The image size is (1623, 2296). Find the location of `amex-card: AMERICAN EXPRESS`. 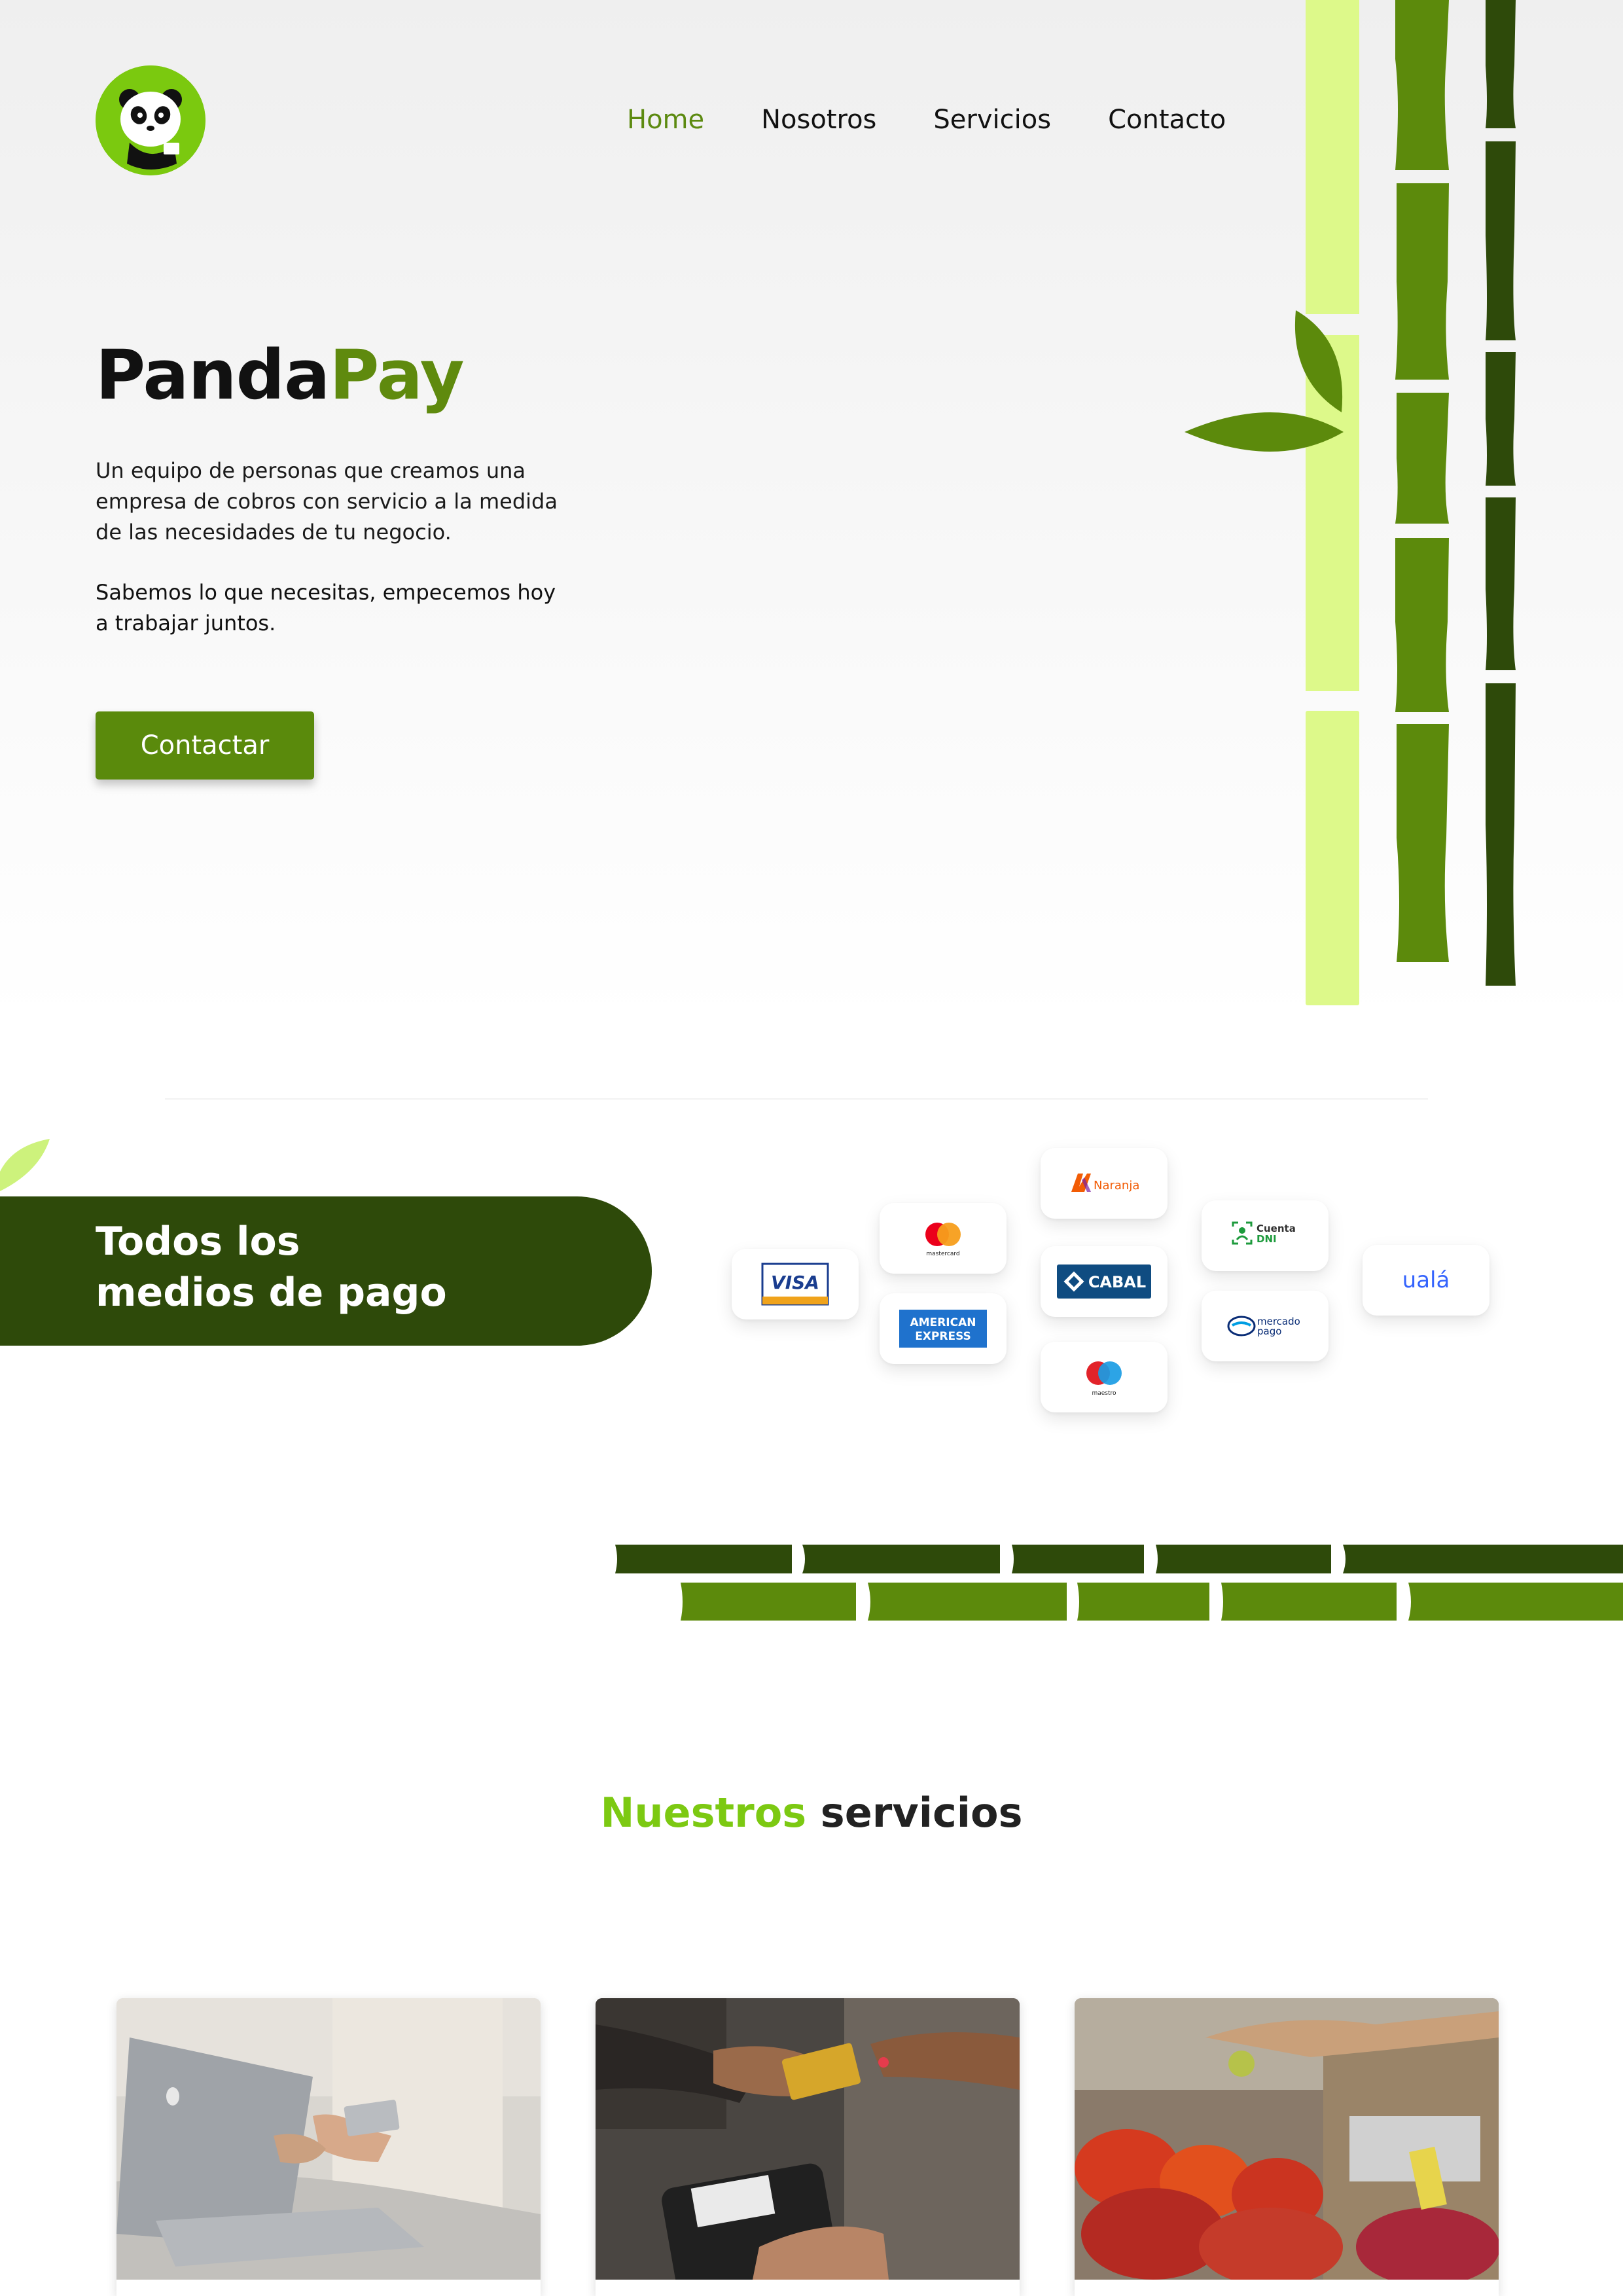

amex-card: AMERICAN EXPRESS is located at coordinates (943, 1328).